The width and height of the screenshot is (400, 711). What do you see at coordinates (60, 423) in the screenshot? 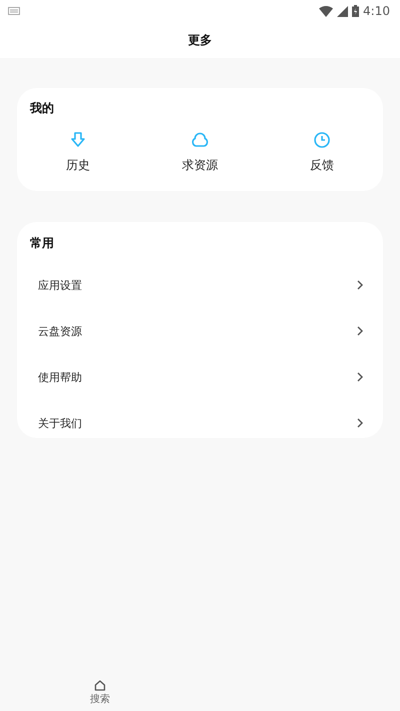
I see `menu-item: 关于我们` at bounding box center [60, 423].